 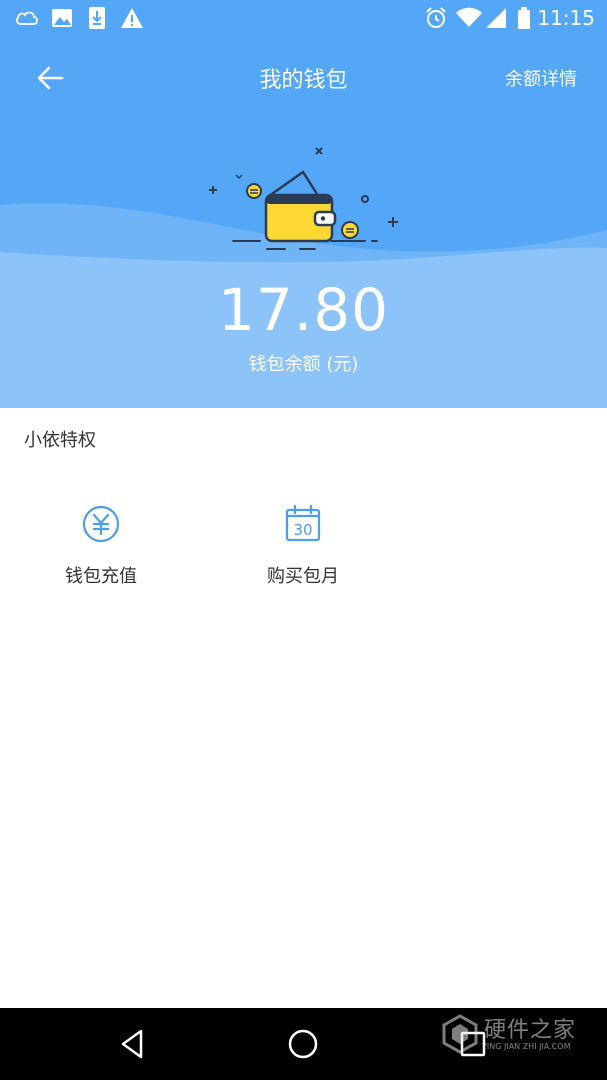 I want to click on watermark-subtext: YING JIAN ZHI JIA.COM, so click(x=526, y=1046).